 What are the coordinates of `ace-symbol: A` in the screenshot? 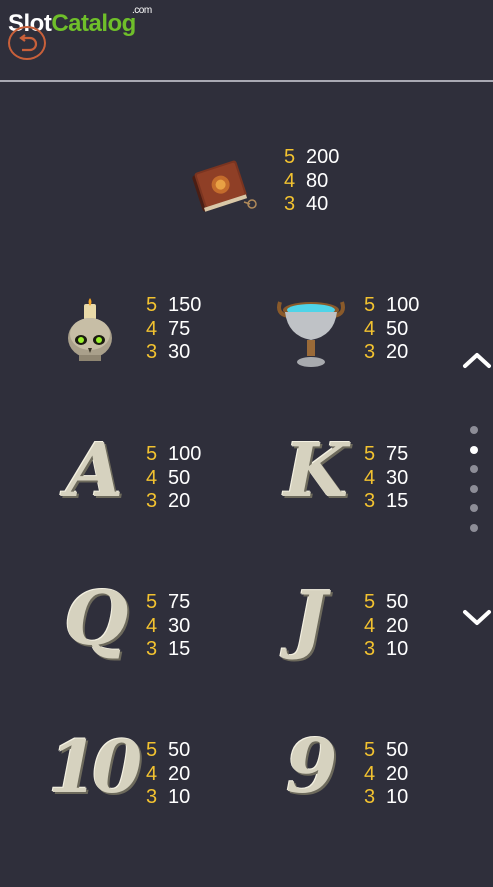 It's located at (95, 471).